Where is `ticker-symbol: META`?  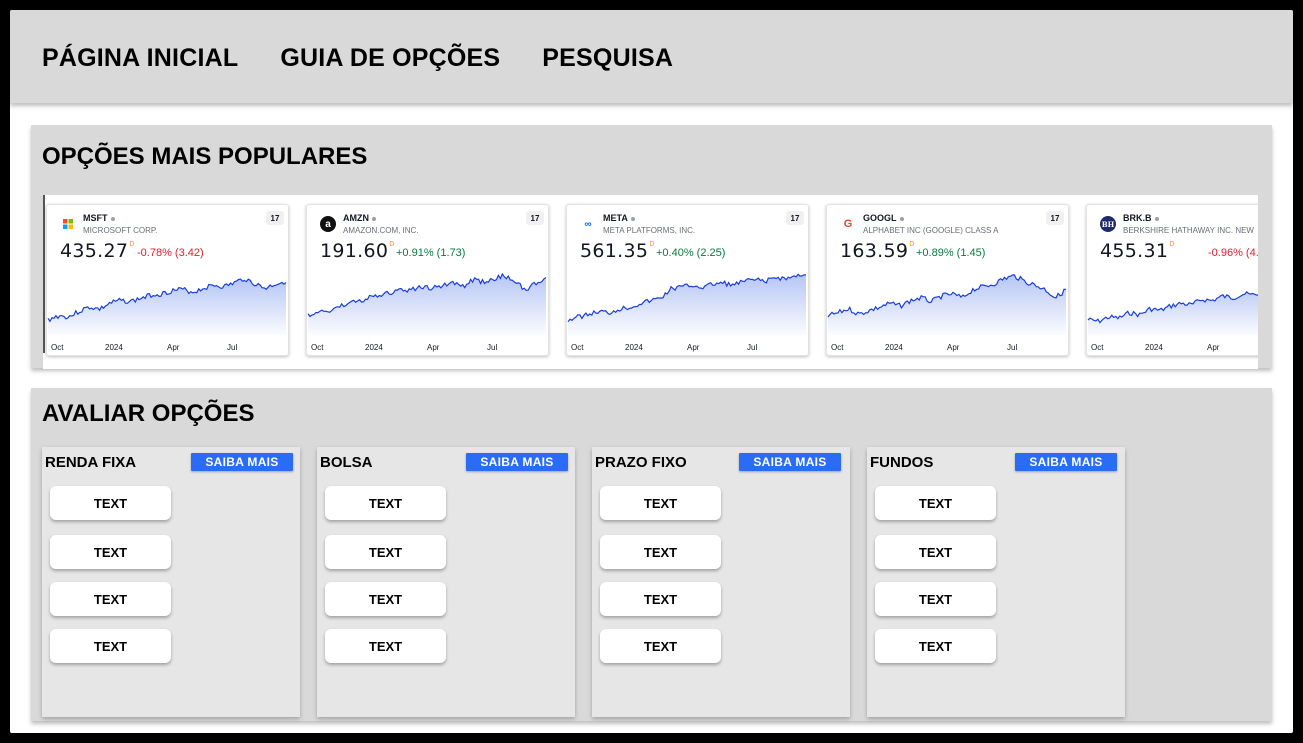
ticker-symbol: META is located at coordinates (619, 218).